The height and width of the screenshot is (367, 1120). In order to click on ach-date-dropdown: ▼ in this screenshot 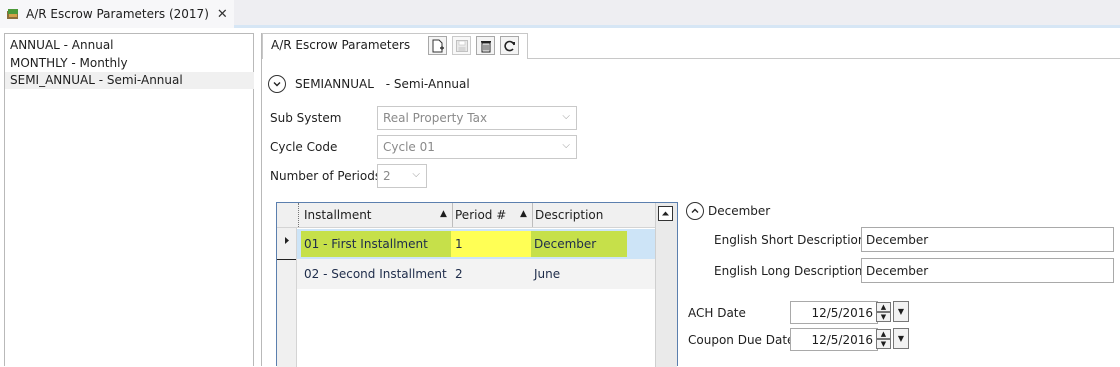, I will do `click(901, 311)`.